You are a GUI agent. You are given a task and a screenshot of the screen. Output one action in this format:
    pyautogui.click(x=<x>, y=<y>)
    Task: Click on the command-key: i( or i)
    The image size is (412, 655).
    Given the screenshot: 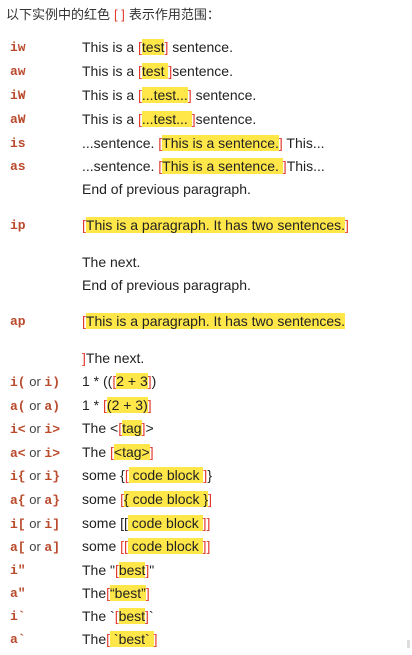 What is the action you would take?
    pyautogui.click(x=35, y=382)
    